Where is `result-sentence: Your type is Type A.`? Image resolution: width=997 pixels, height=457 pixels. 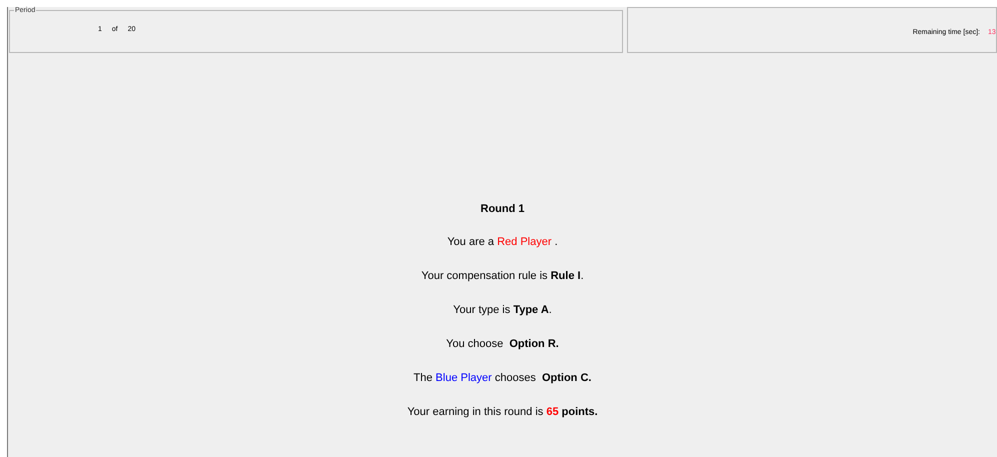
result-sentence: Your type is Type A. is located at coordinates (502, 310).